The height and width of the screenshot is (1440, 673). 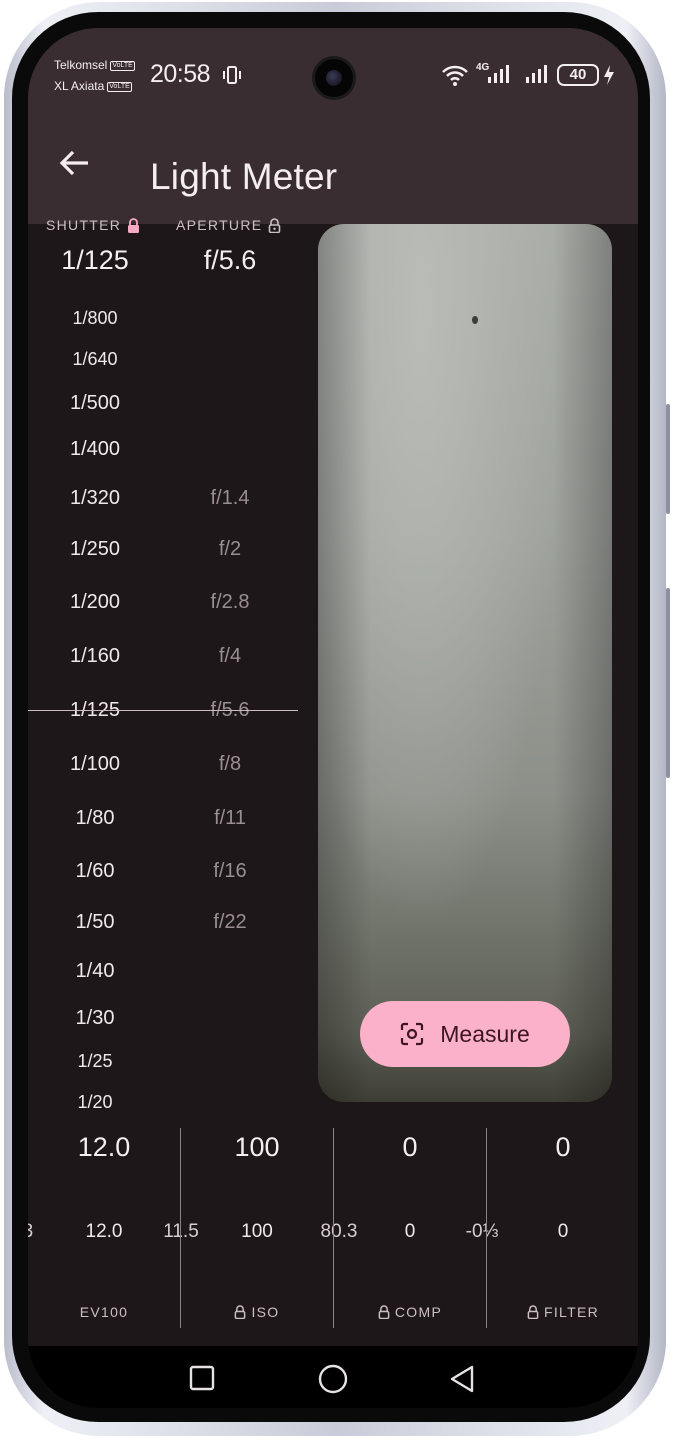 What do you see at coordinates (95, 656) in the screenshot?
I see `shutter-option: 1/160` at bounding box center [95, 656].